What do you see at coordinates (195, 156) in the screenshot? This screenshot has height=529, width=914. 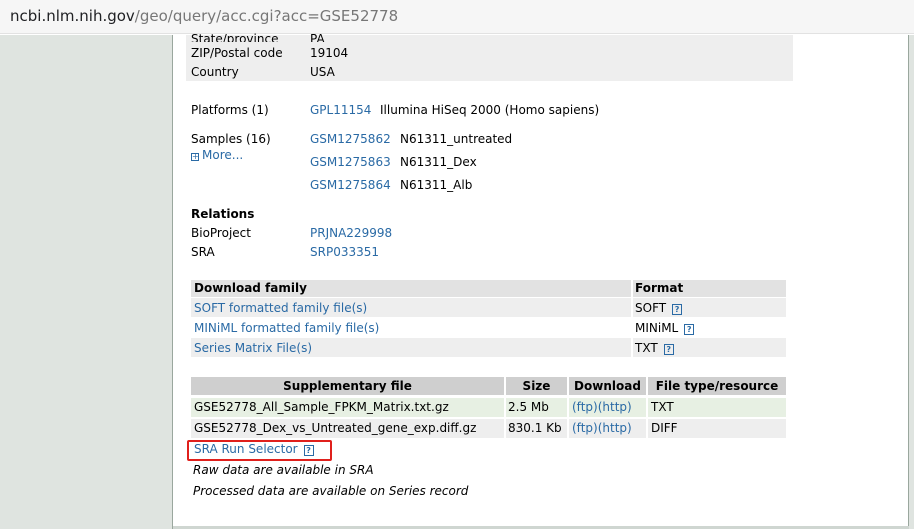 I see `expand-plus-icon: +` at bounding box center [195, 156].